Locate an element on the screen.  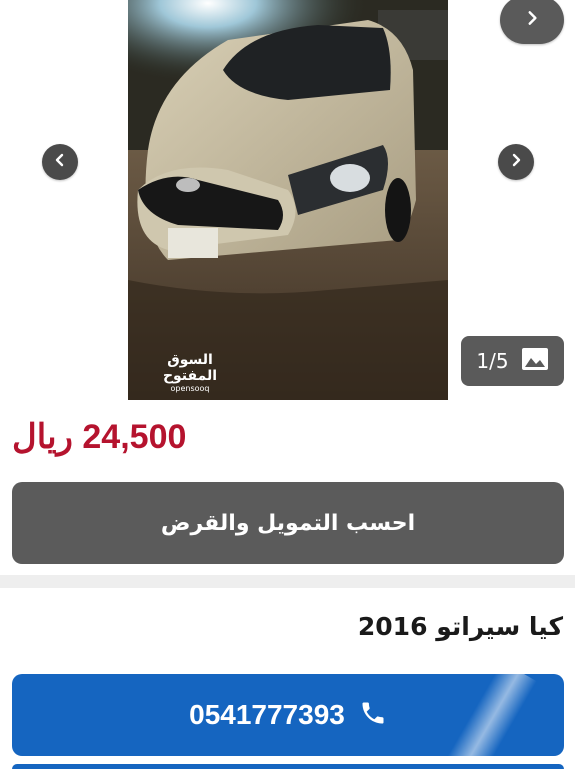
listing-price: 24,500 ريال is located at coordinates (99, 437).